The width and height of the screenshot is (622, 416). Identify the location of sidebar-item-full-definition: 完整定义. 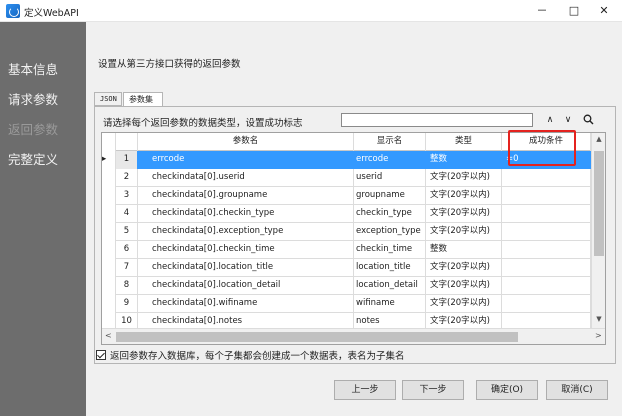
(33, 158).